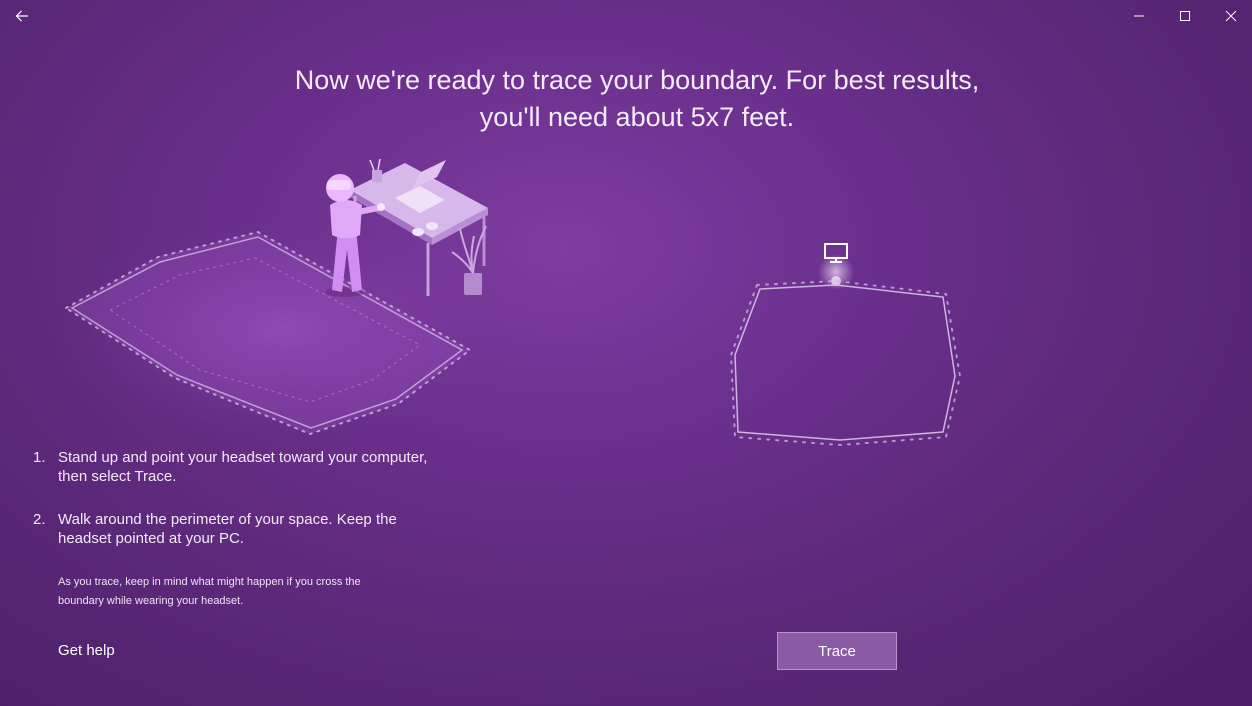 This screenshot has height=706, width=1252. I want to click on close-icon, so click(1231, 16).